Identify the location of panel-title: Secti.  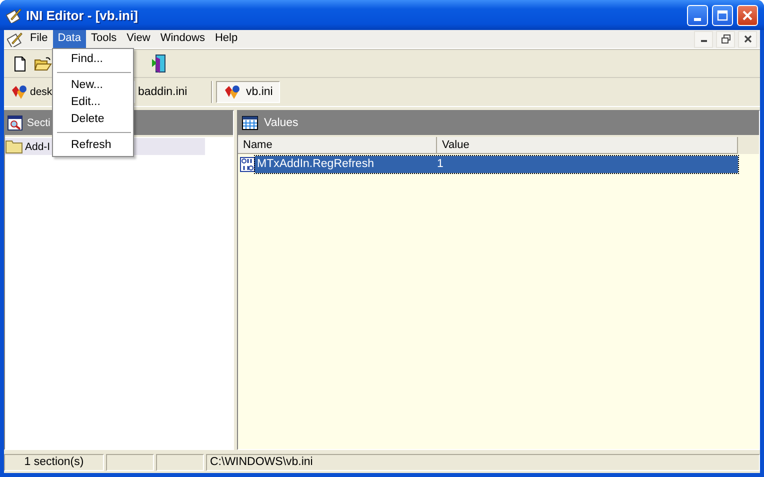
(38, 123).